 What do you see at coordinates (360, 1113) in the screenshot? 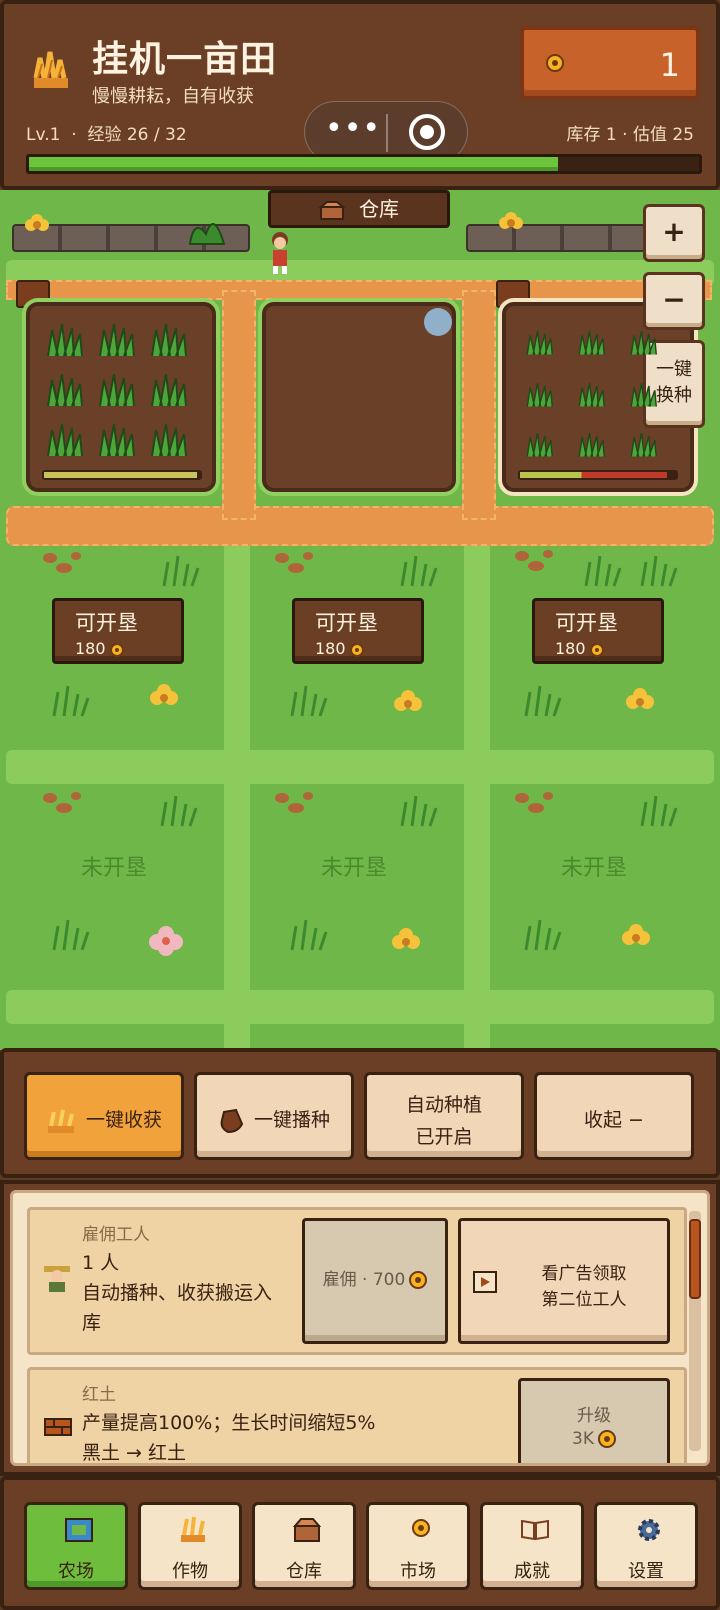
I see `action-bar: 一键收获 一键播种 自动种植 已开启 收起 −` at bounding box center [360, 1113].